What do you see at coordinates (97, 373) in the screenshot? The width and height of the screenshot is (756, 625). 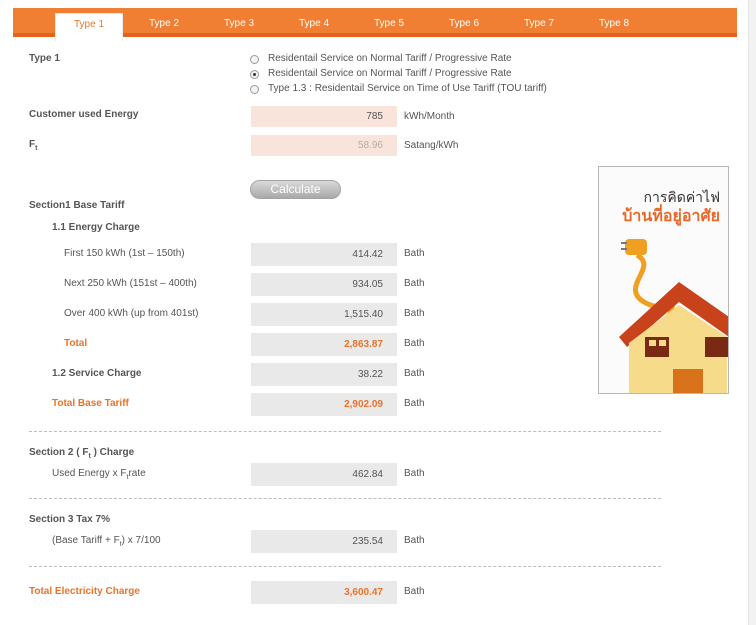 I see `service-charge-label: 1.2 Service Charge` at bounding box center [97, 373].